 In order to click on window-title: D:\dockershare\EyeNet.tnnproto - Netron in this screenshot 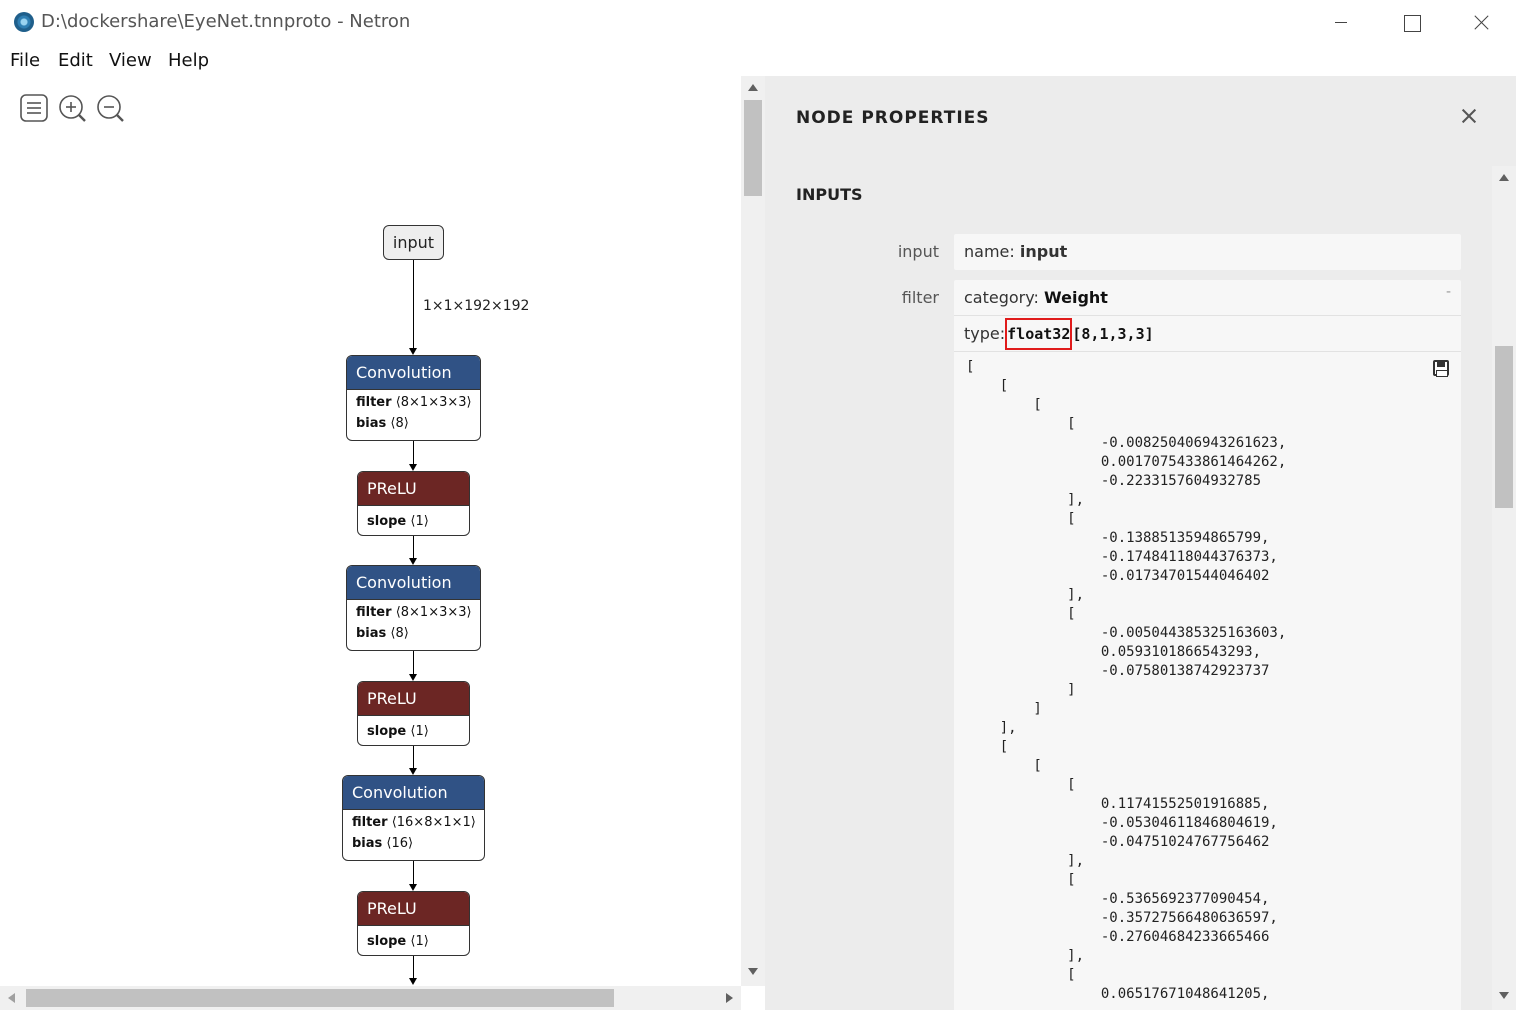, I will do `click(226, 21)`.